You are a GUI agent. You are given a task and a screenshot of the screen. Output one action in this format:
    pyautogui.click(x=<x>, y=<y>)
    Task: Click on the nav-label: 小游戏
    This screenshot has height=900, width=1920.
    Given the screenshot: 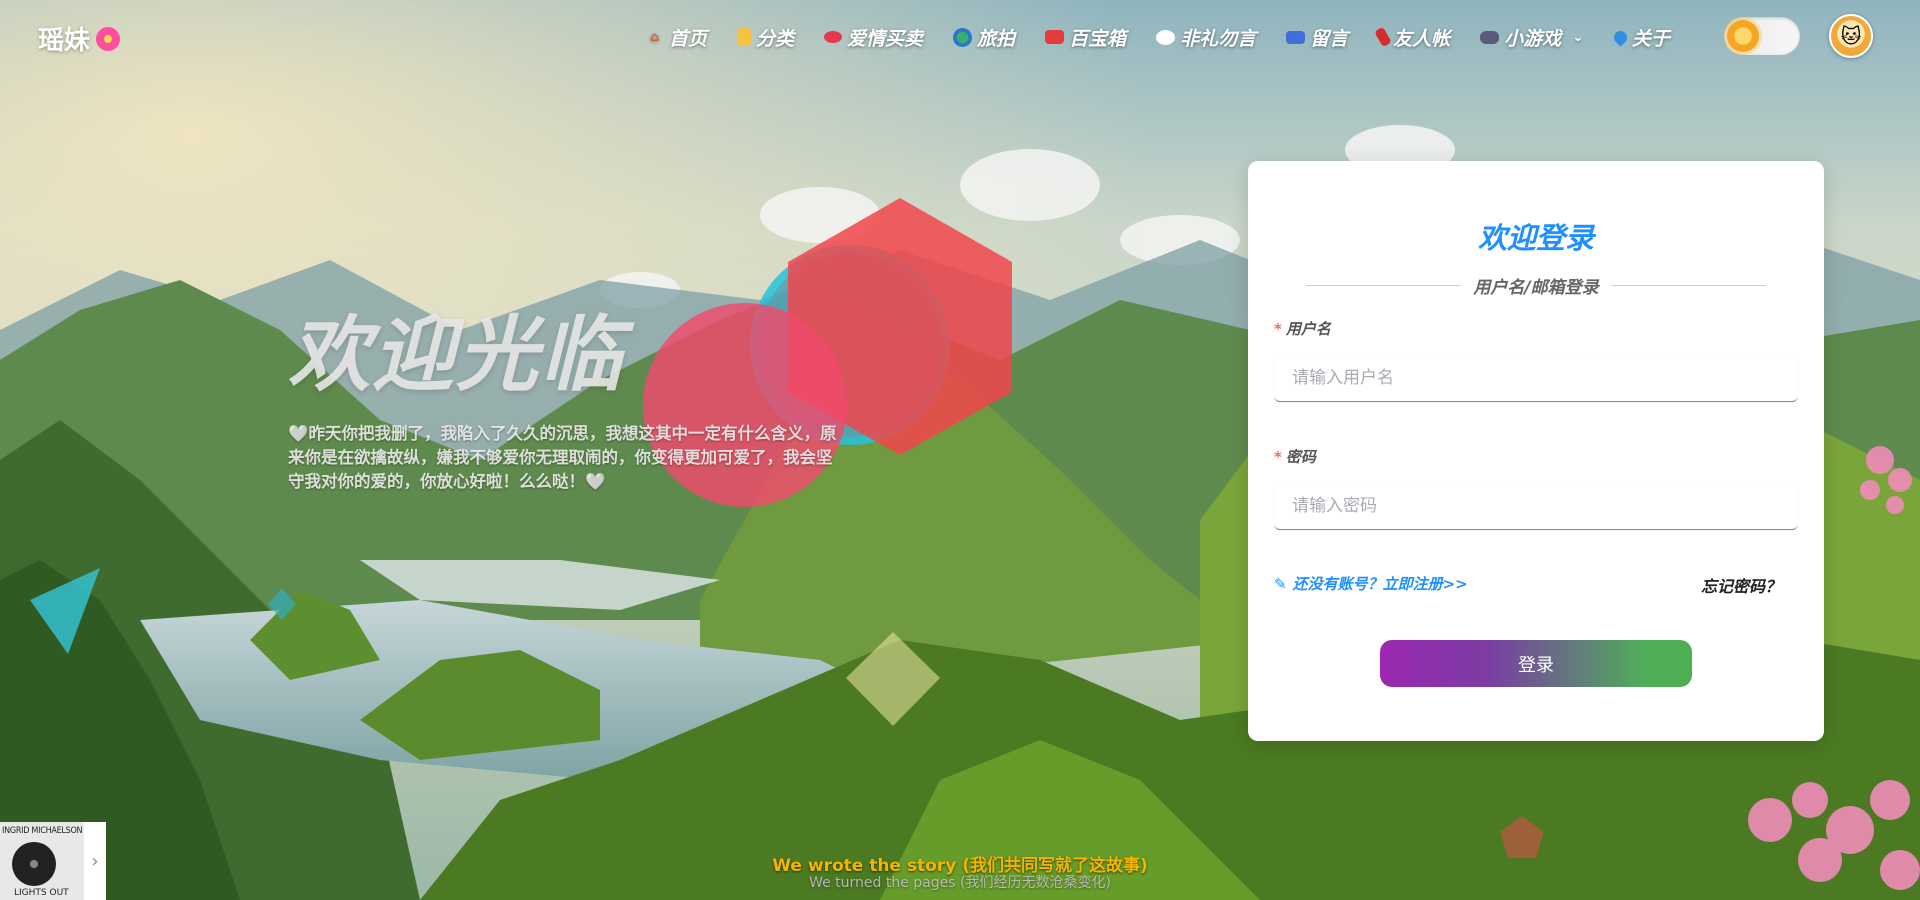 What is the action you would take?
    pyautogui.click(x=1533, y=38)
    